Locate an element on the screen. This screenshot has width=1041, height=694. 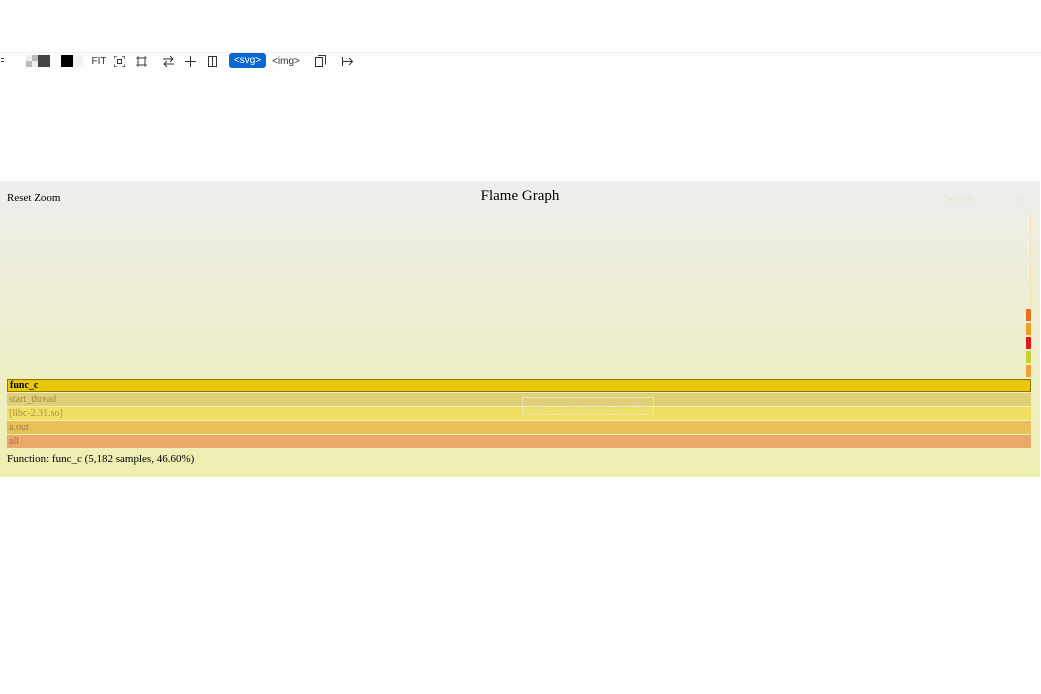
svg-mode-button: <svg> is located at coordinates (247, 60).